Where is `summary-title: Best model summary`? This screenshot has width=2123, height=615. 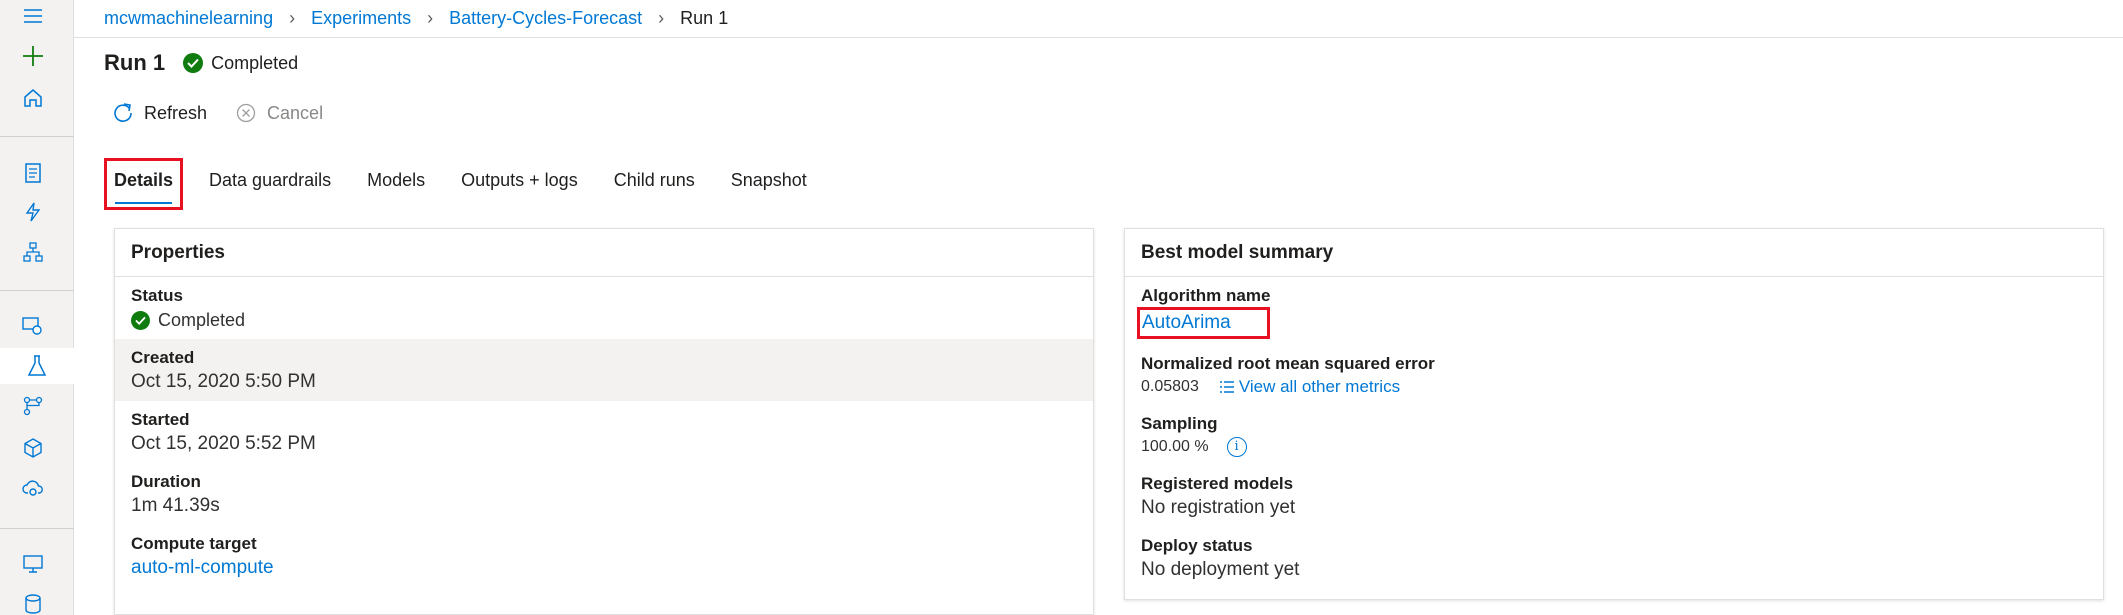
summary-title: Best model summary is located at coordinates (1614, 253).